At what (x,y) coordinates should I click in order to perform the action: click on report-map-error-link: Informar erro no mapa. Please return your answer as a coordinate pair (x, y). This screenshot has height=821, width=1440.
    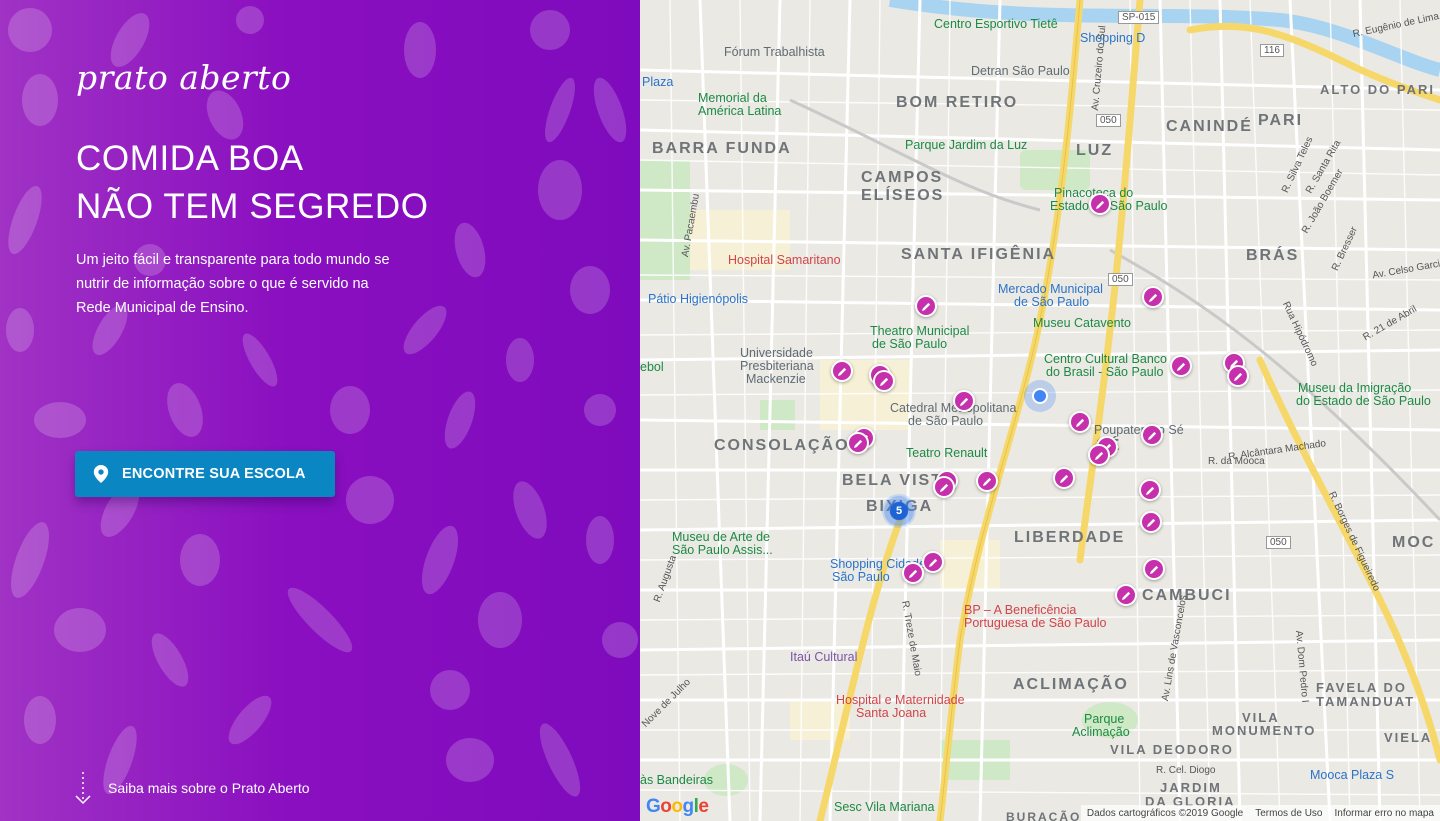
    Looking at the image, I should click on (1385, 813).